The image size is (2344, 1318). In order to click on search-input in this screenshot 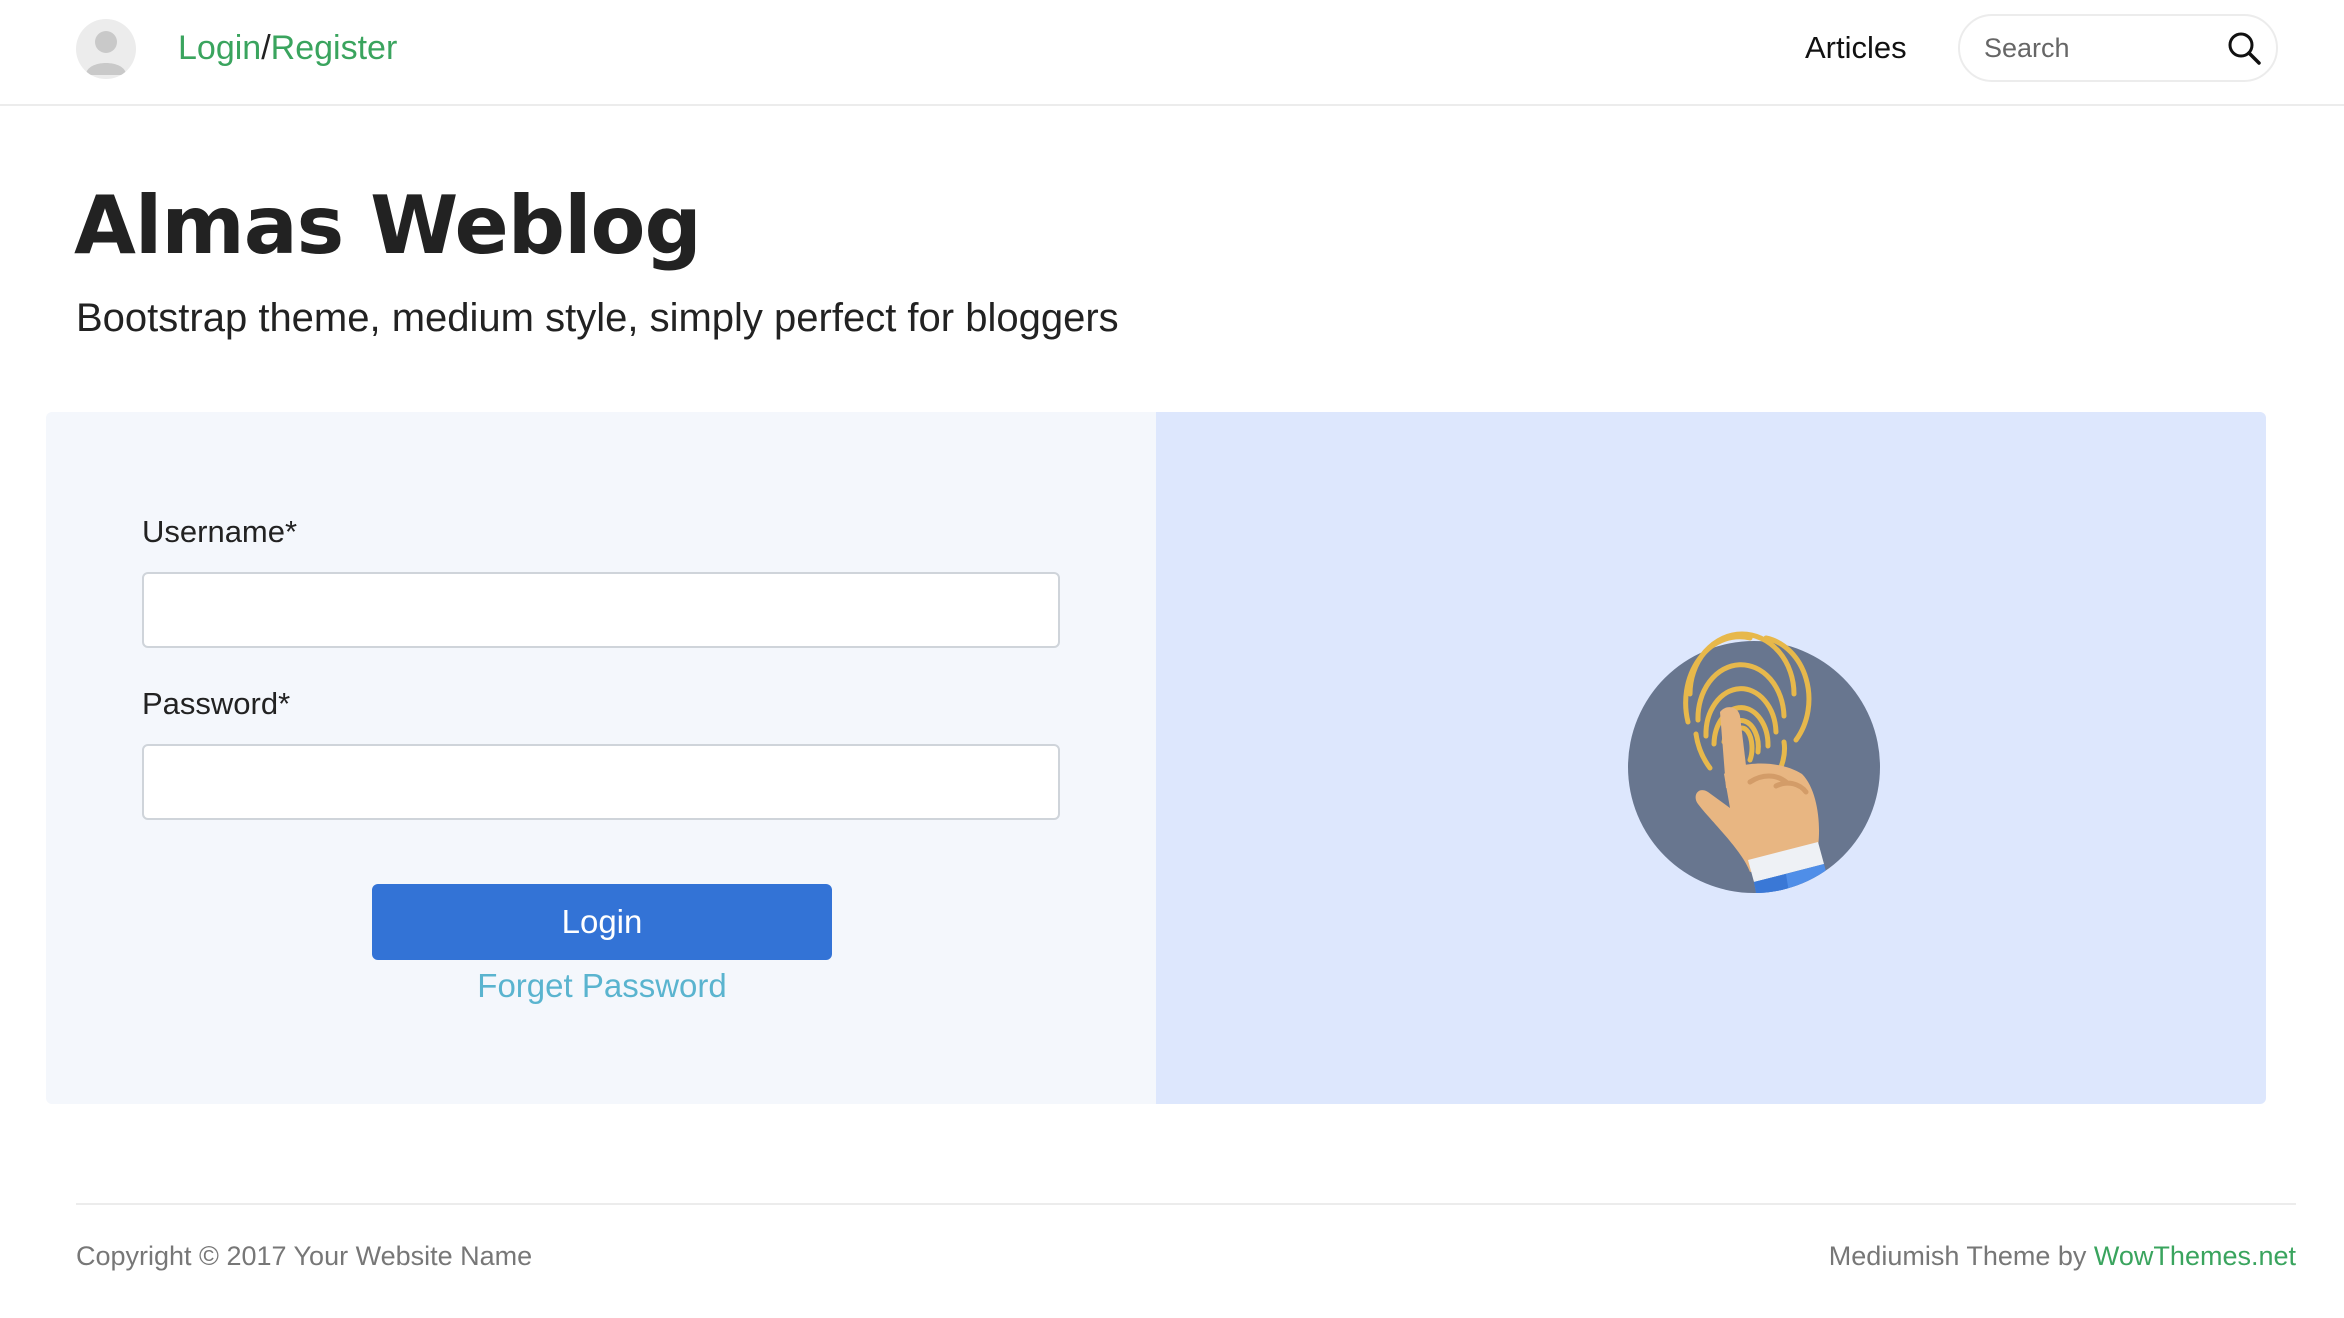, I will do `click(2099, 48)`.